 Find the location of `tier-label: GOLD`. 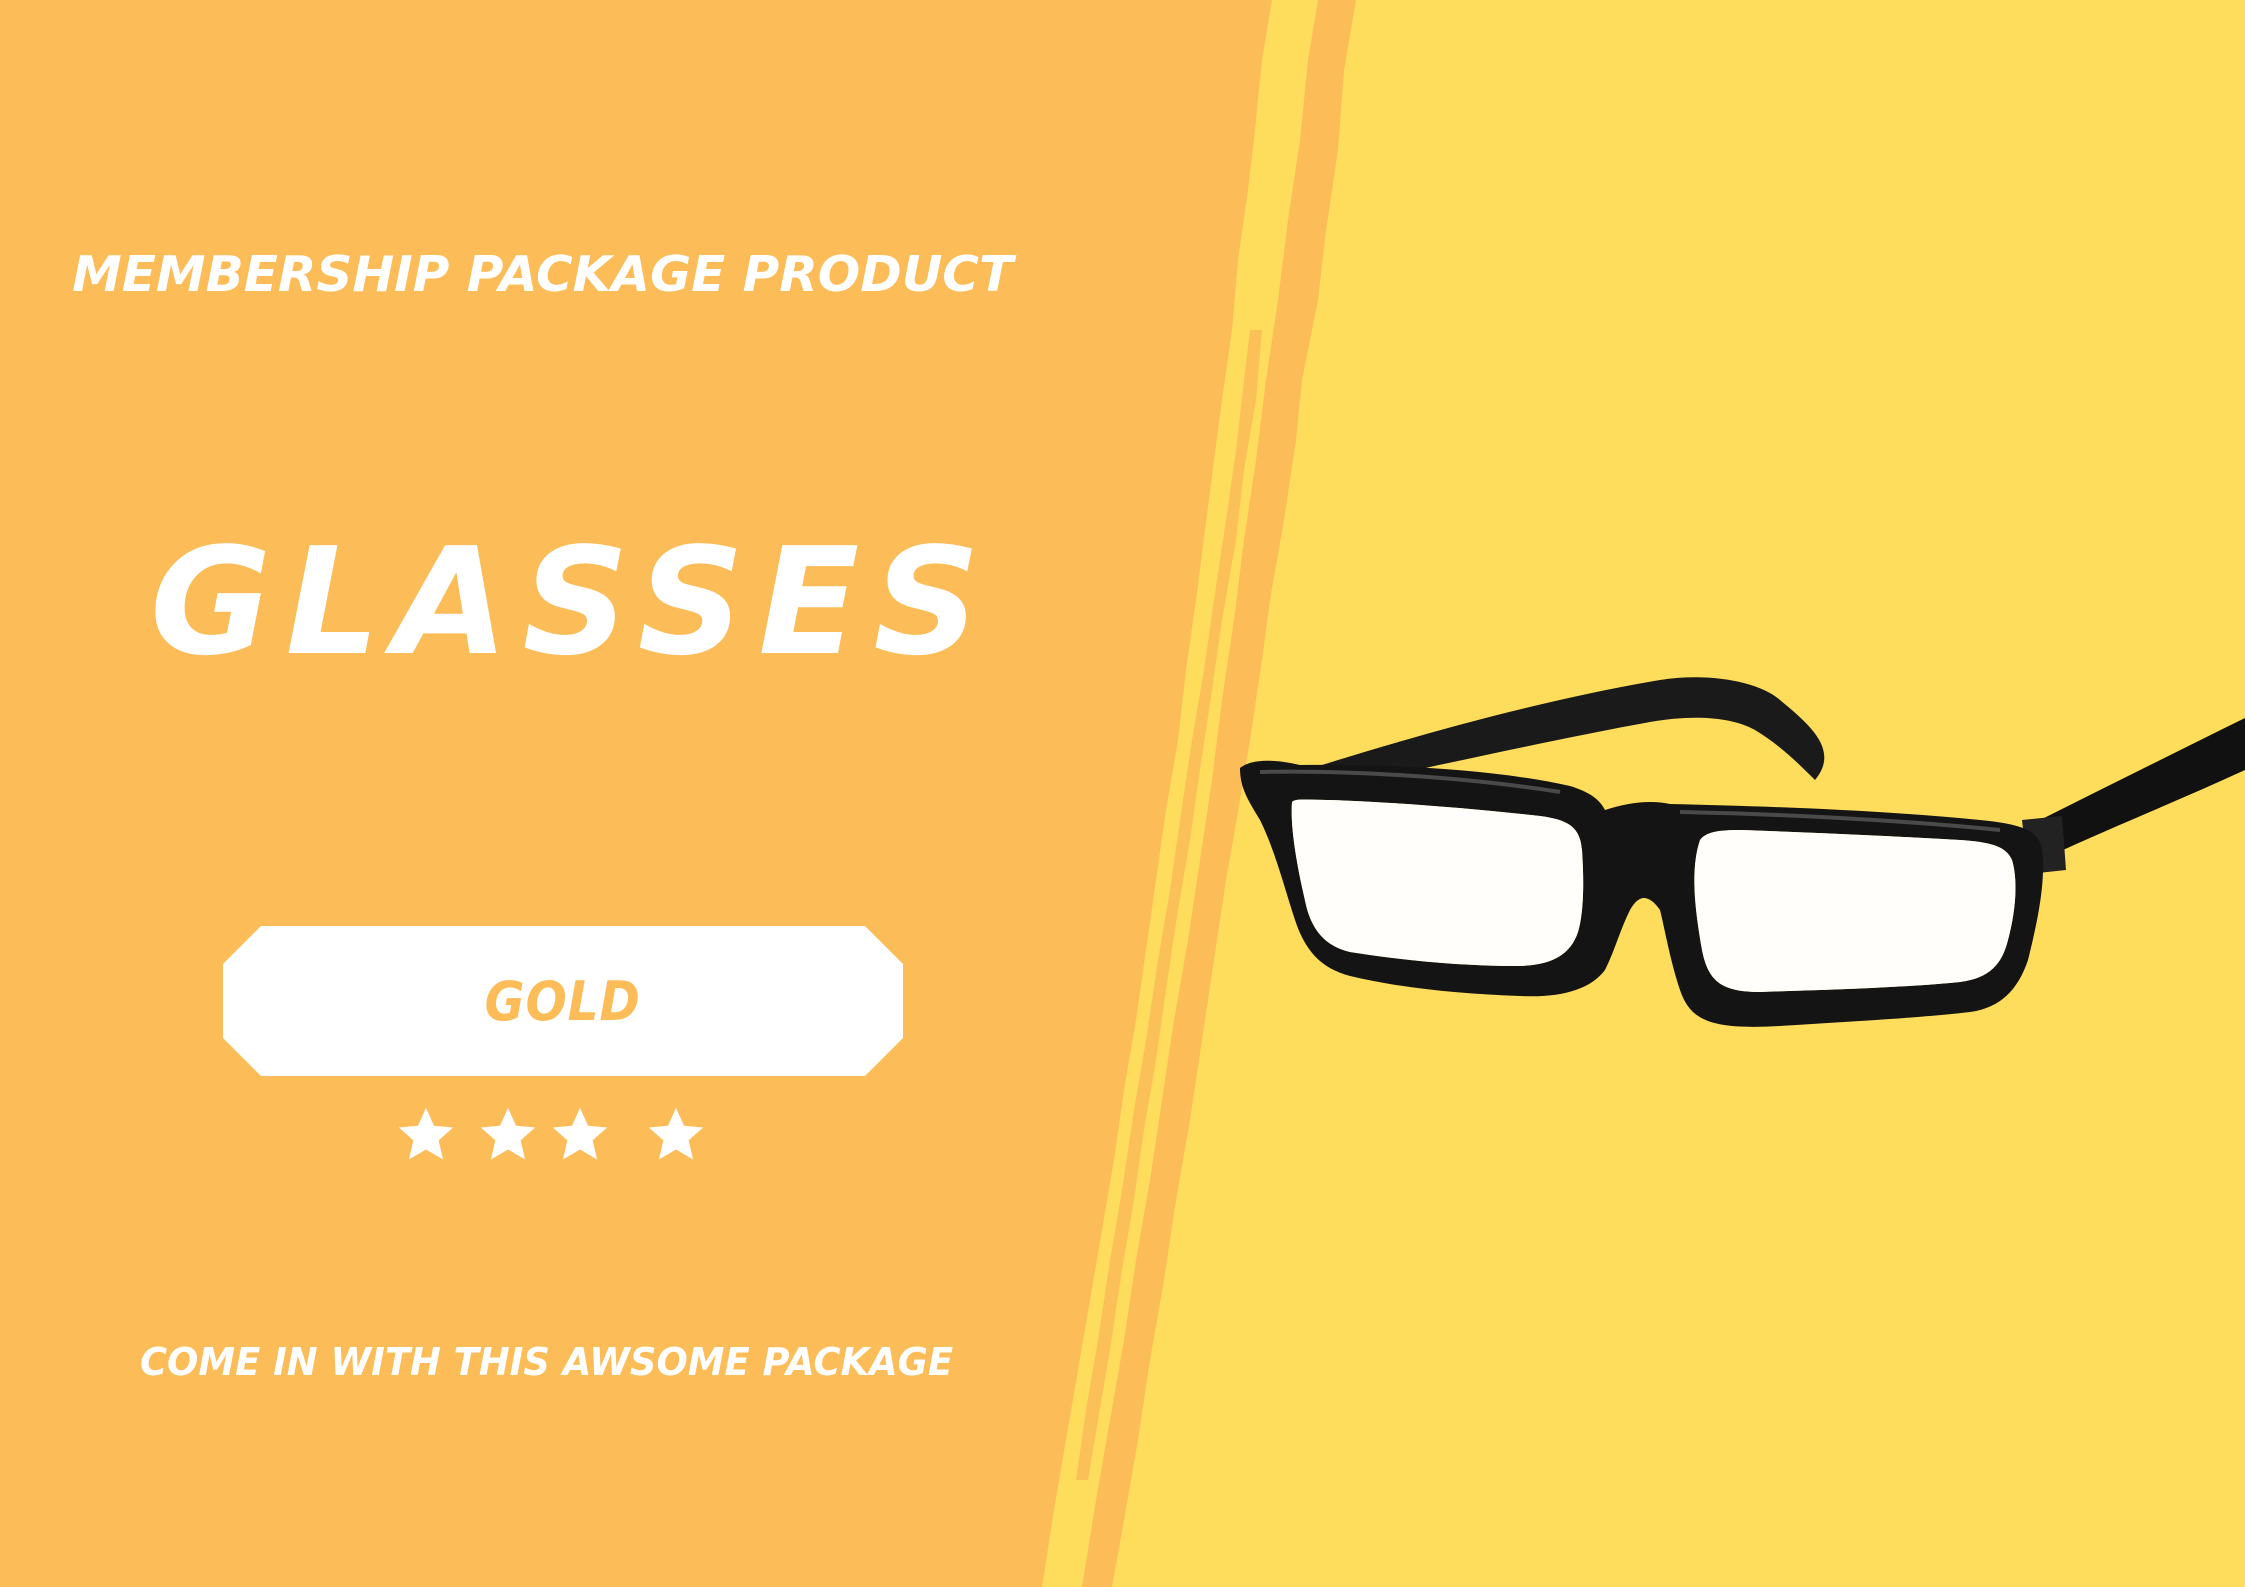

tier-label: GOLD is located at coordinates (563, 1001).